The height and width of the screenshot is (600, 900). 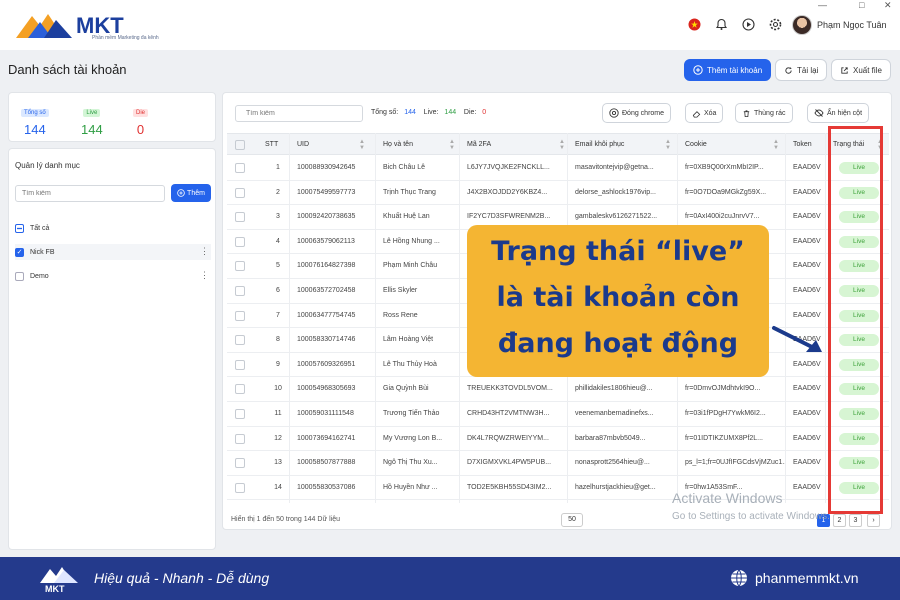 I want to click on export-label: Xuất file, so click(x=867, y=70).